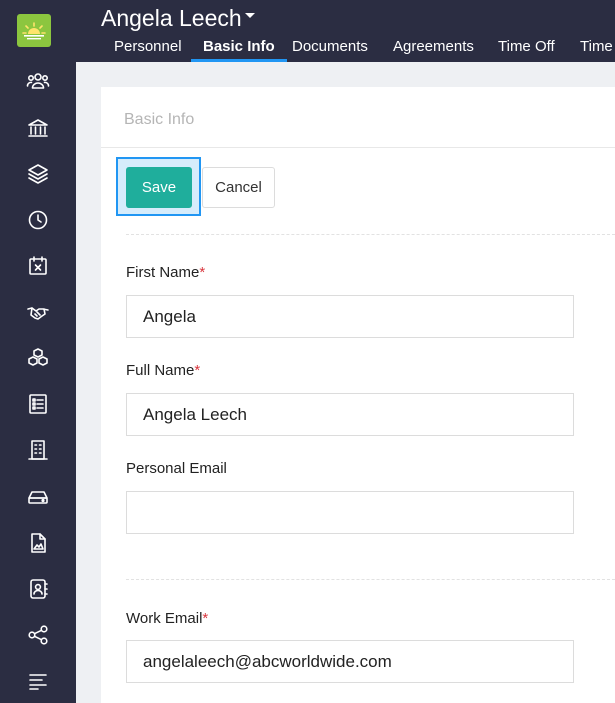 The width and height of the screenshot is (615, 703). What do you see at coordinates (330, 50) in the screenshot?
I see `tab-documents: Documents` at bounding box center [330, 50].